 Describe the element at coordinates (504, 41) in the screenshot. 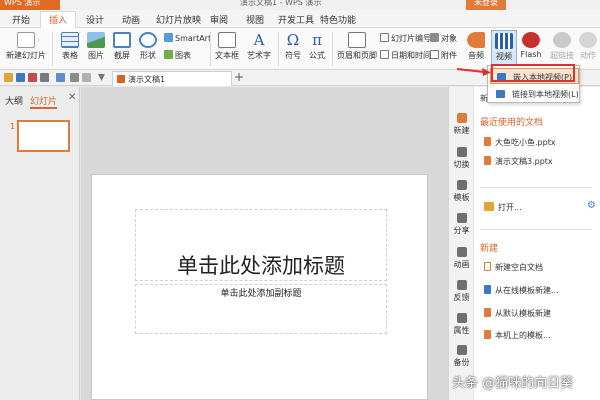

I see `film-icon` at that location.